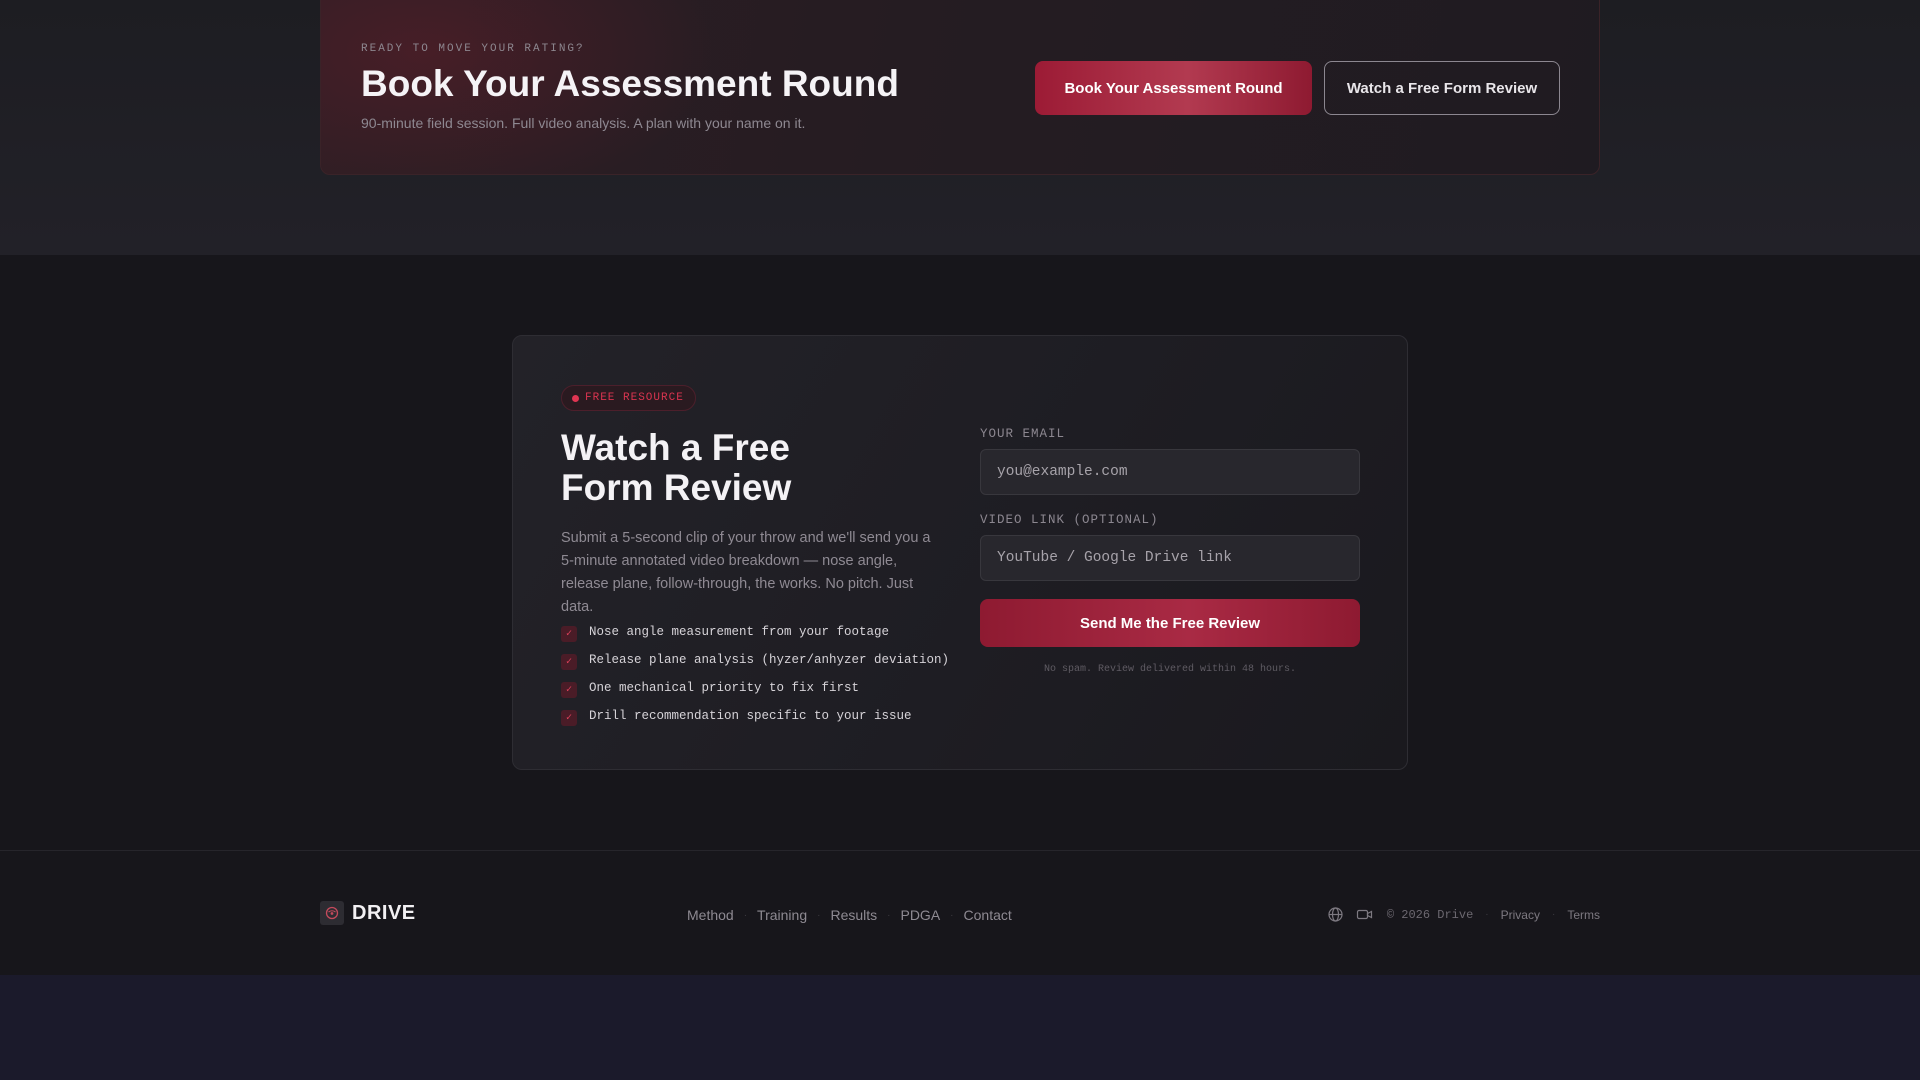  What do you see at coordinates (473, 49) in the screenshot?
I see `cta-eyebrow: READY TO MOVE YOUR RATING?` at bounding box center [473, 49].